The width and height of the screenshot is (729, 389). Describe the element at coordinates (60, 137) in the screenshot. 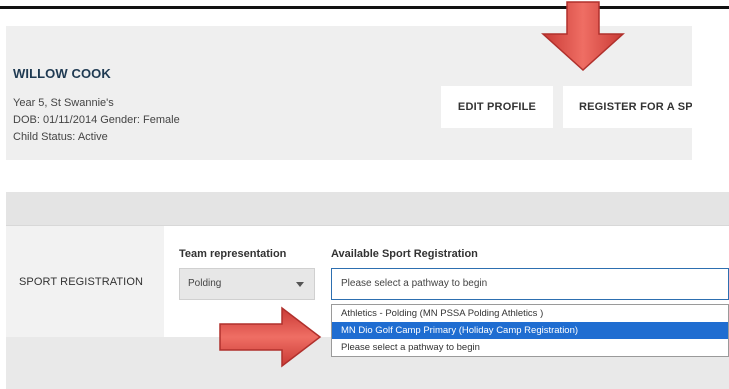

I see `child-status: Child Status: Active` at that location.